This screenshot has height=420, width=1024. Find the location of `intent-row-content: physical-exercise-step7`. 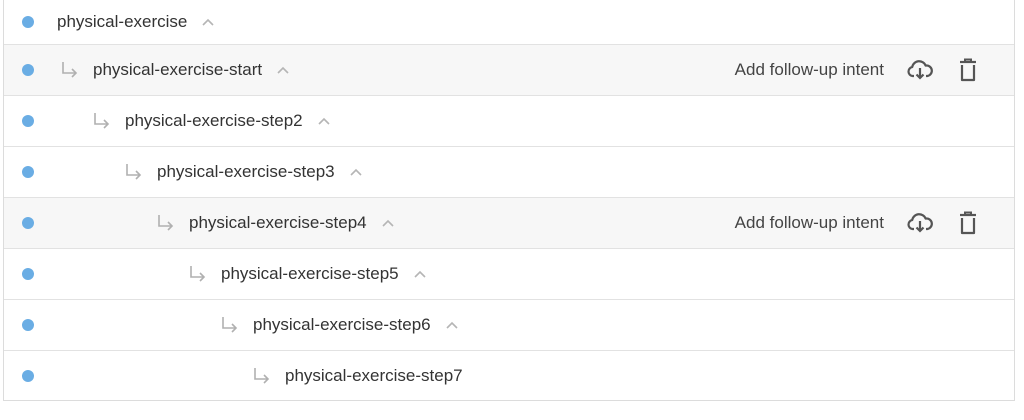

intent-row-content: physical-exercise-step7 is located at coordinates (357, 376).